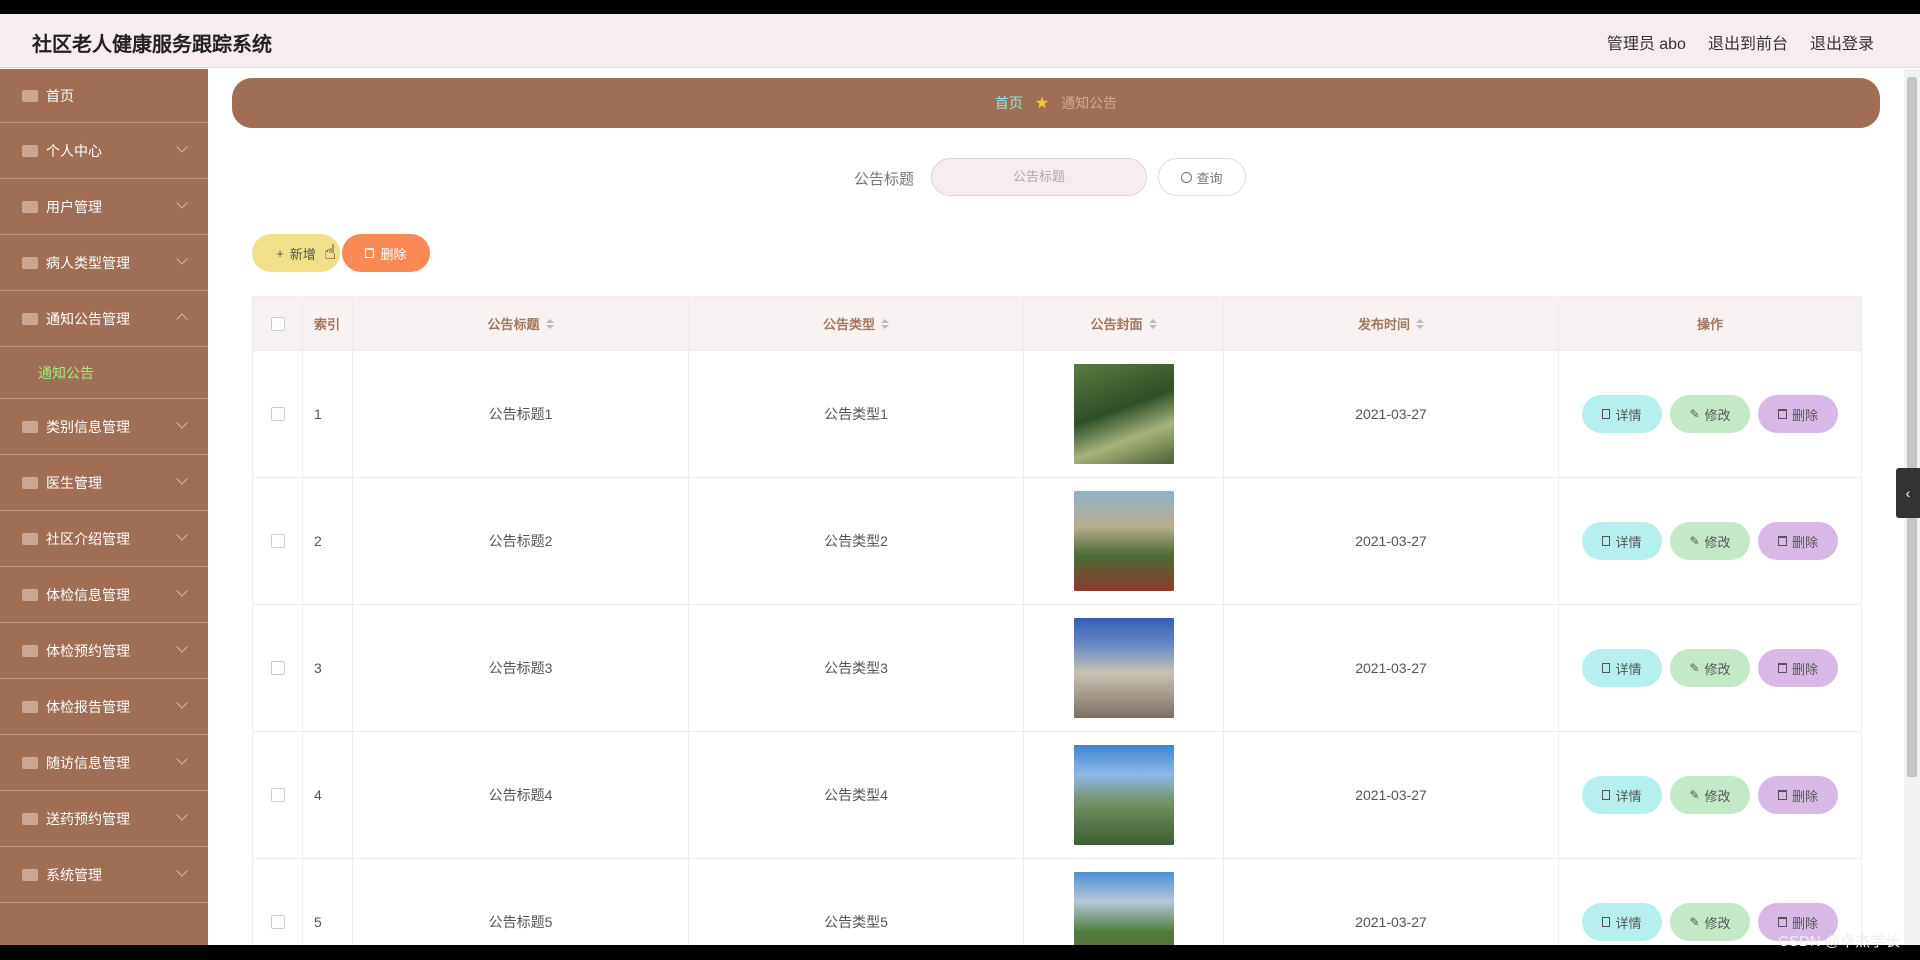 This screenshot has width=1920, height=960. Describe the element at coordinates (104, 763) in the screenshot. I see `sidebar-item-followup: 随访信息管理` at that location.